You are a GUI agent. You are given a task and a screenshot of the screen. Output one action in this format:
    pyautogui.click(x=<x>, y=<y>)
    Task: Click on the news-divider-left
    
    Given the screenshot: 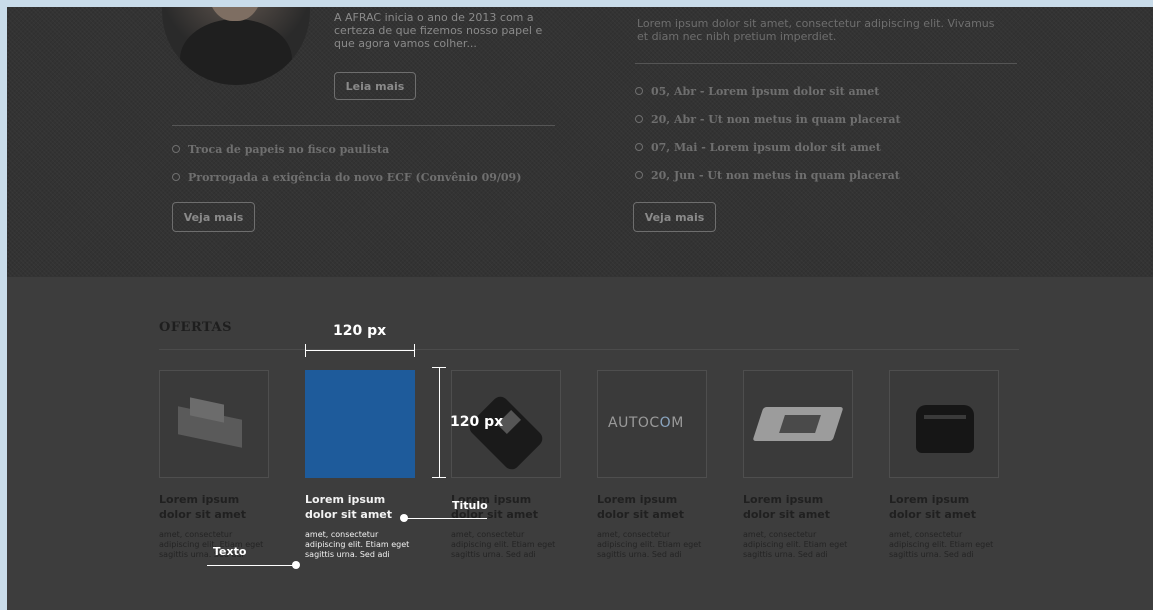 What is the action you would take?
    pyautogui.click(x=363, y=125)
    